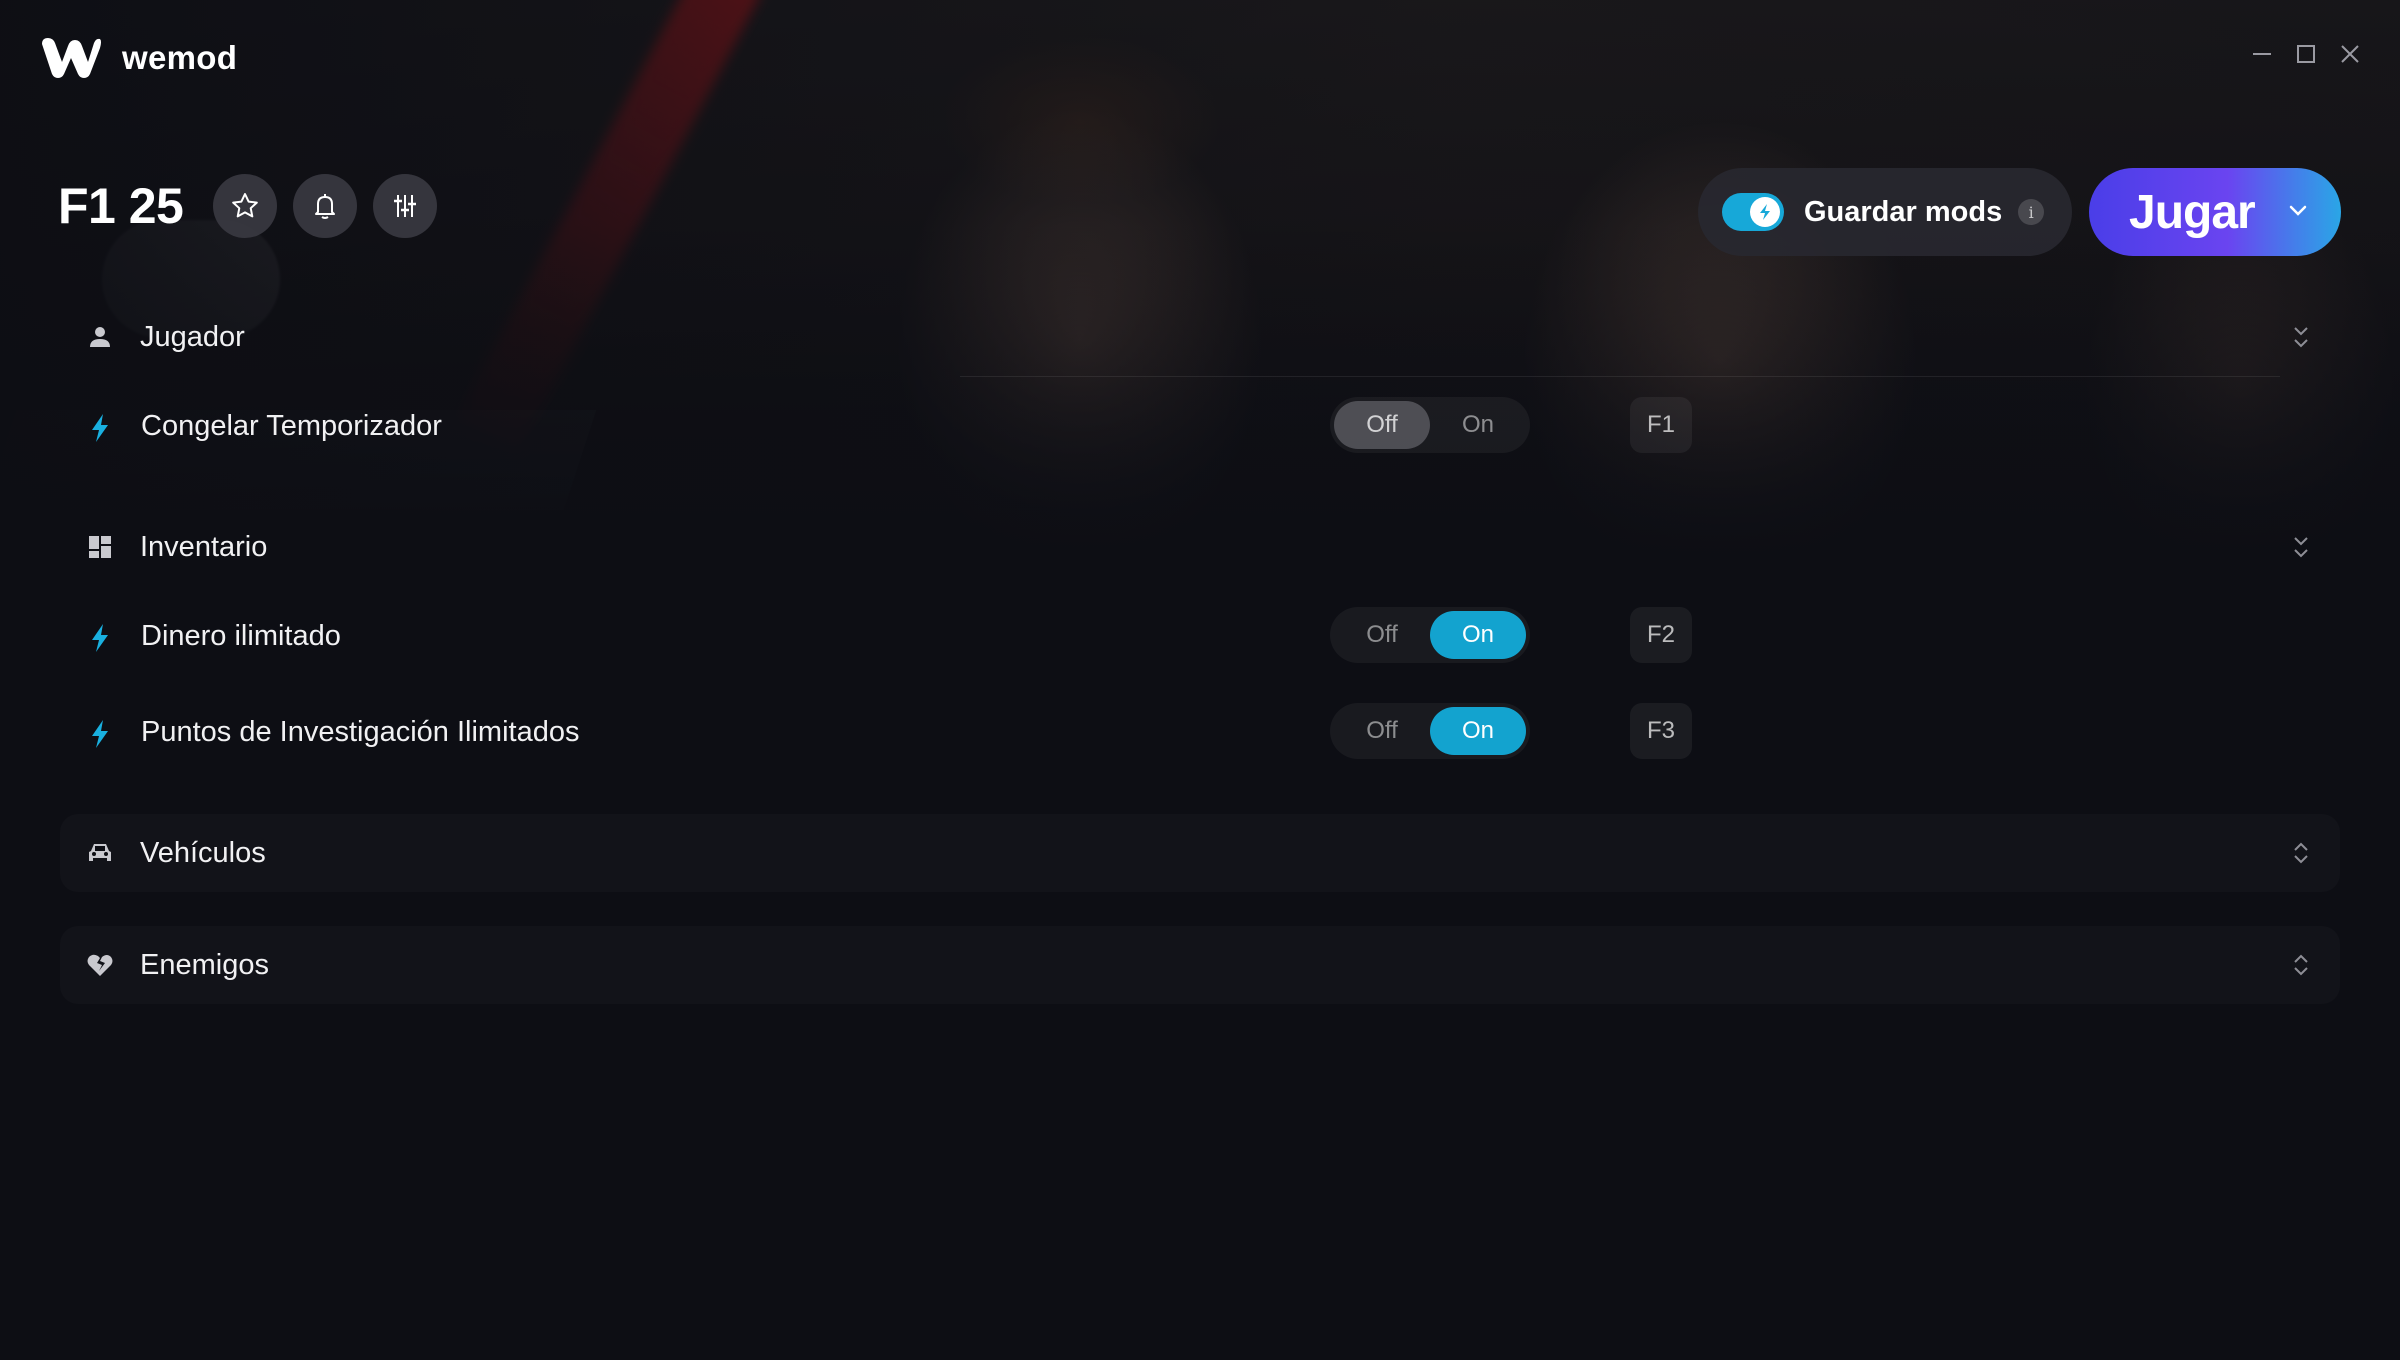  Describe the element at coordinates (1200, 547) in the screenshot. I see `section-header-inventario: Inventario` at that location.